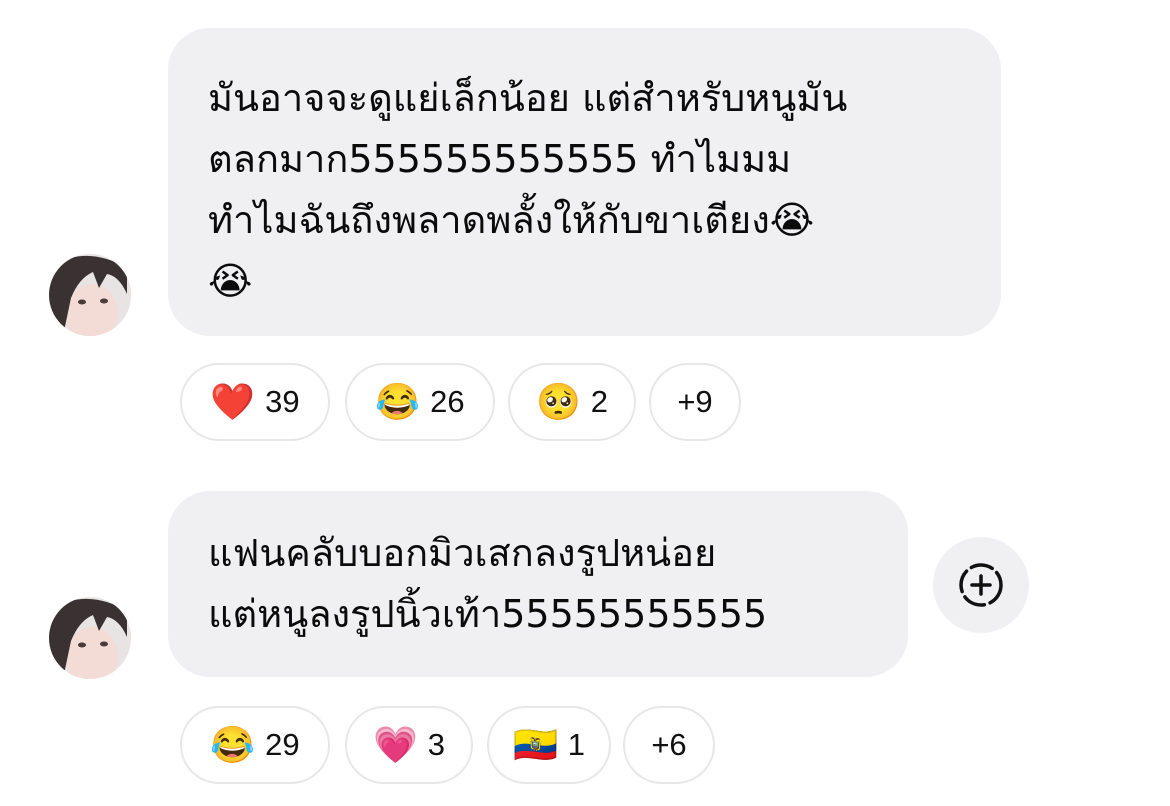 This screenshot has width=1170, height=806. I want to click on reaction-flag: 🇪🇨 1, so click(549, 745).